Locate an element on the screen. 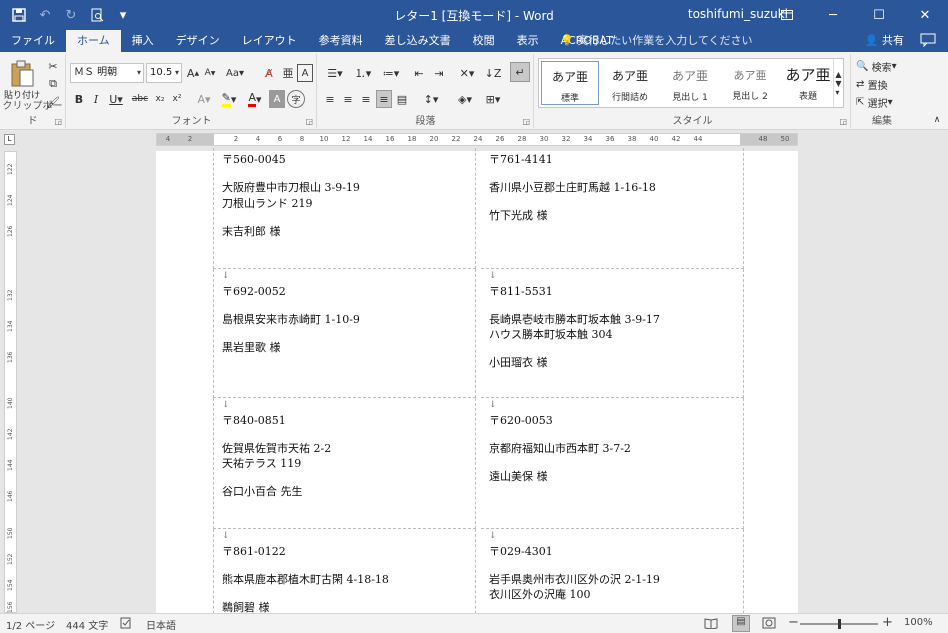  share-button: 👤 共有 is located at coordinates (884, 41).